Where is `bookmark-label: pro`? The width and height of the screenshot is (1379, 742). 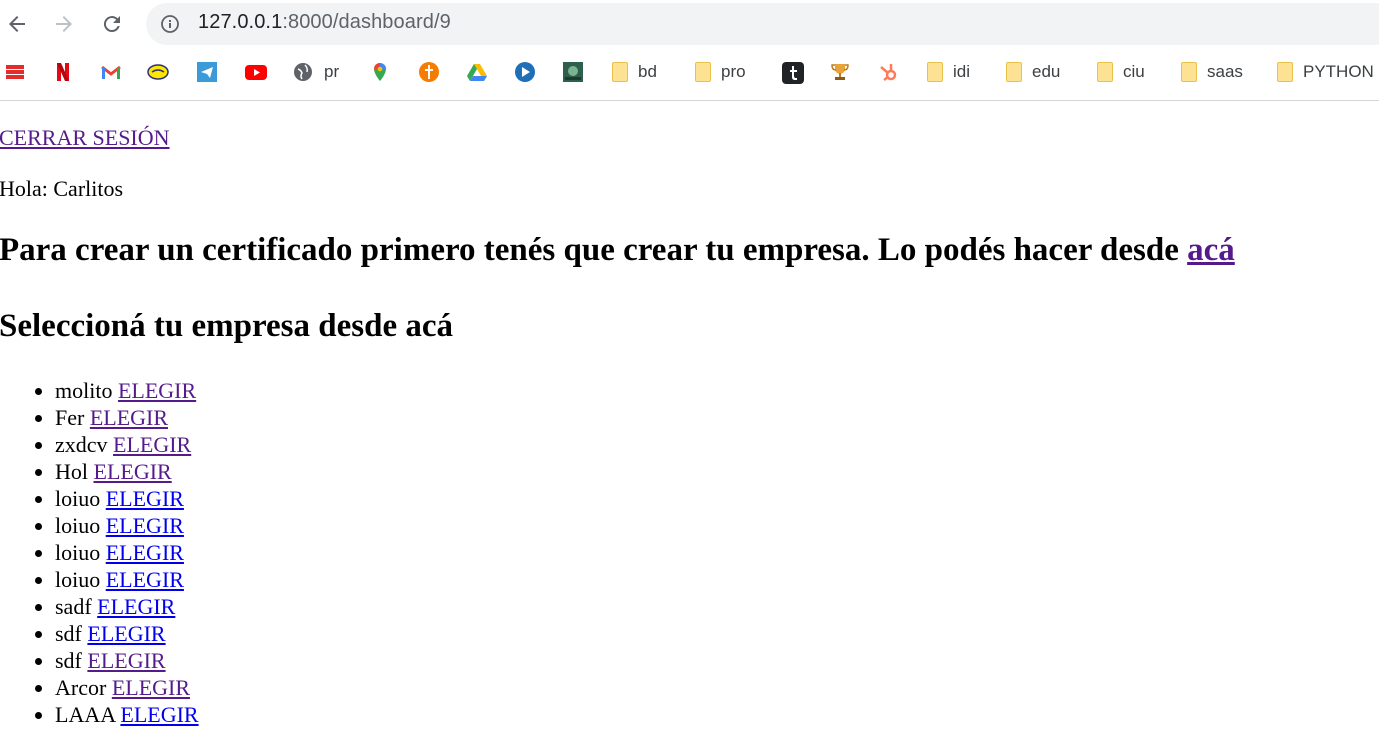
bookmark-label: pro is located at coordinates (733, 71).